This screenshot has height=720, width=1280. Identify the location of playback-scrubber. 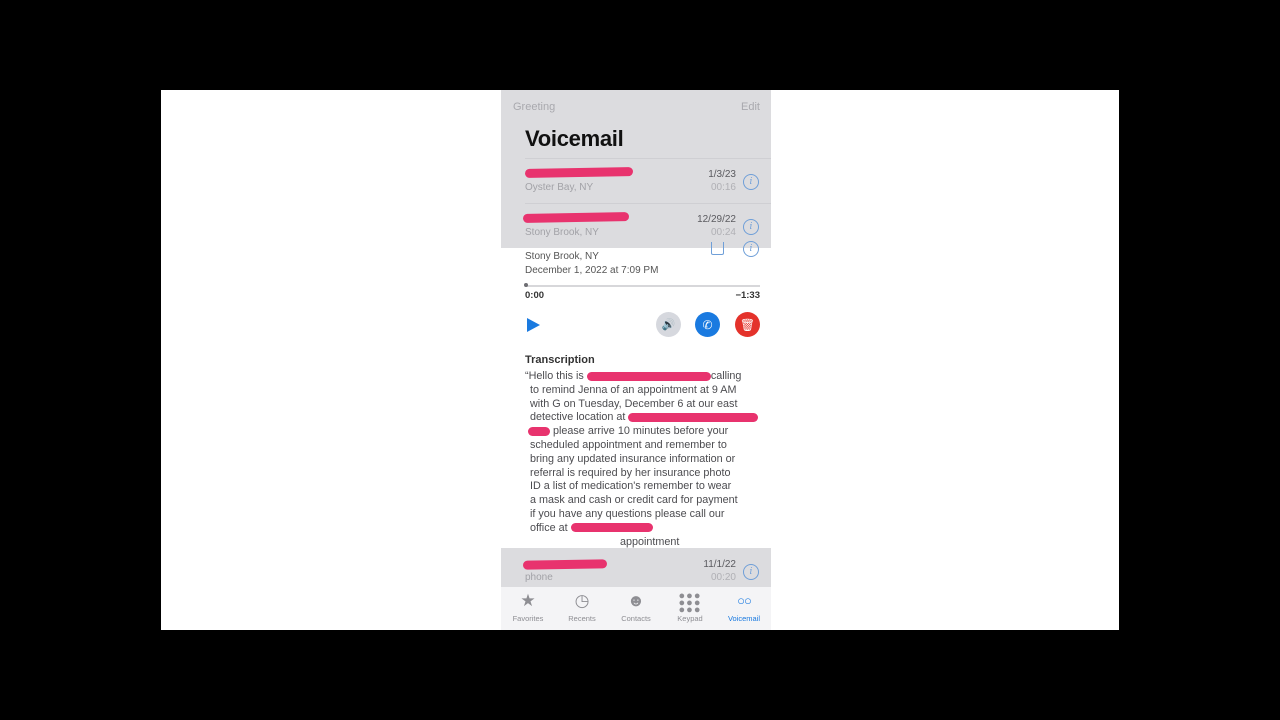
(642, 286).